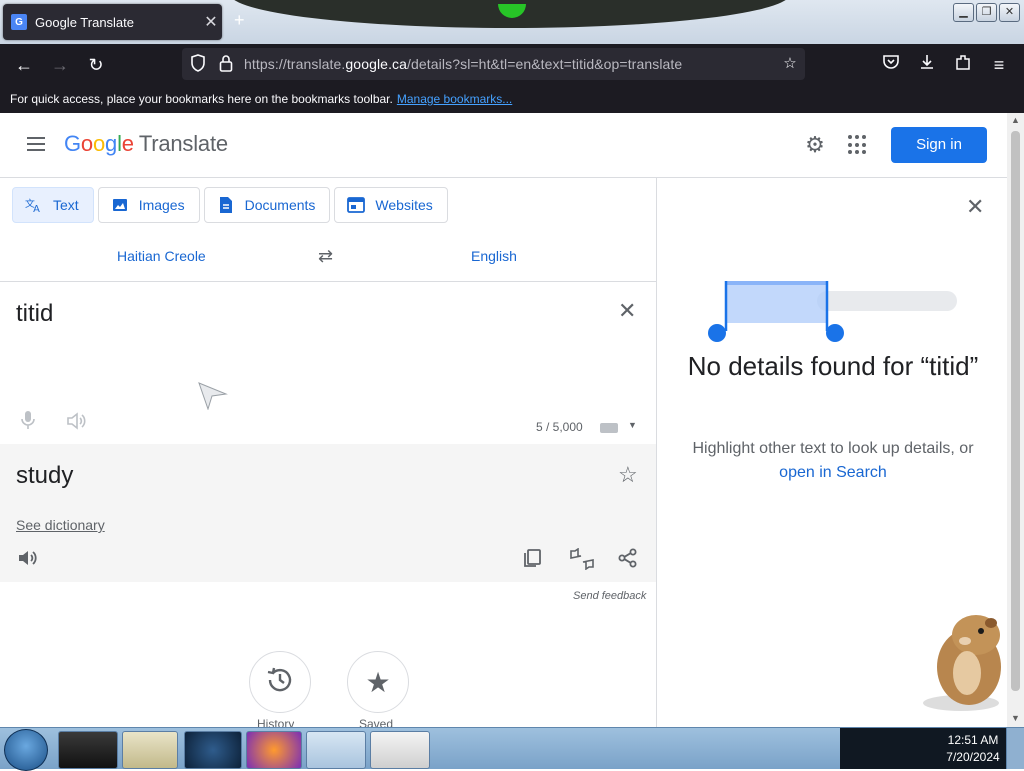 This screenshot has height=771, width=1024. I want to click on taskbar-app-firefox, so click(274, 750).